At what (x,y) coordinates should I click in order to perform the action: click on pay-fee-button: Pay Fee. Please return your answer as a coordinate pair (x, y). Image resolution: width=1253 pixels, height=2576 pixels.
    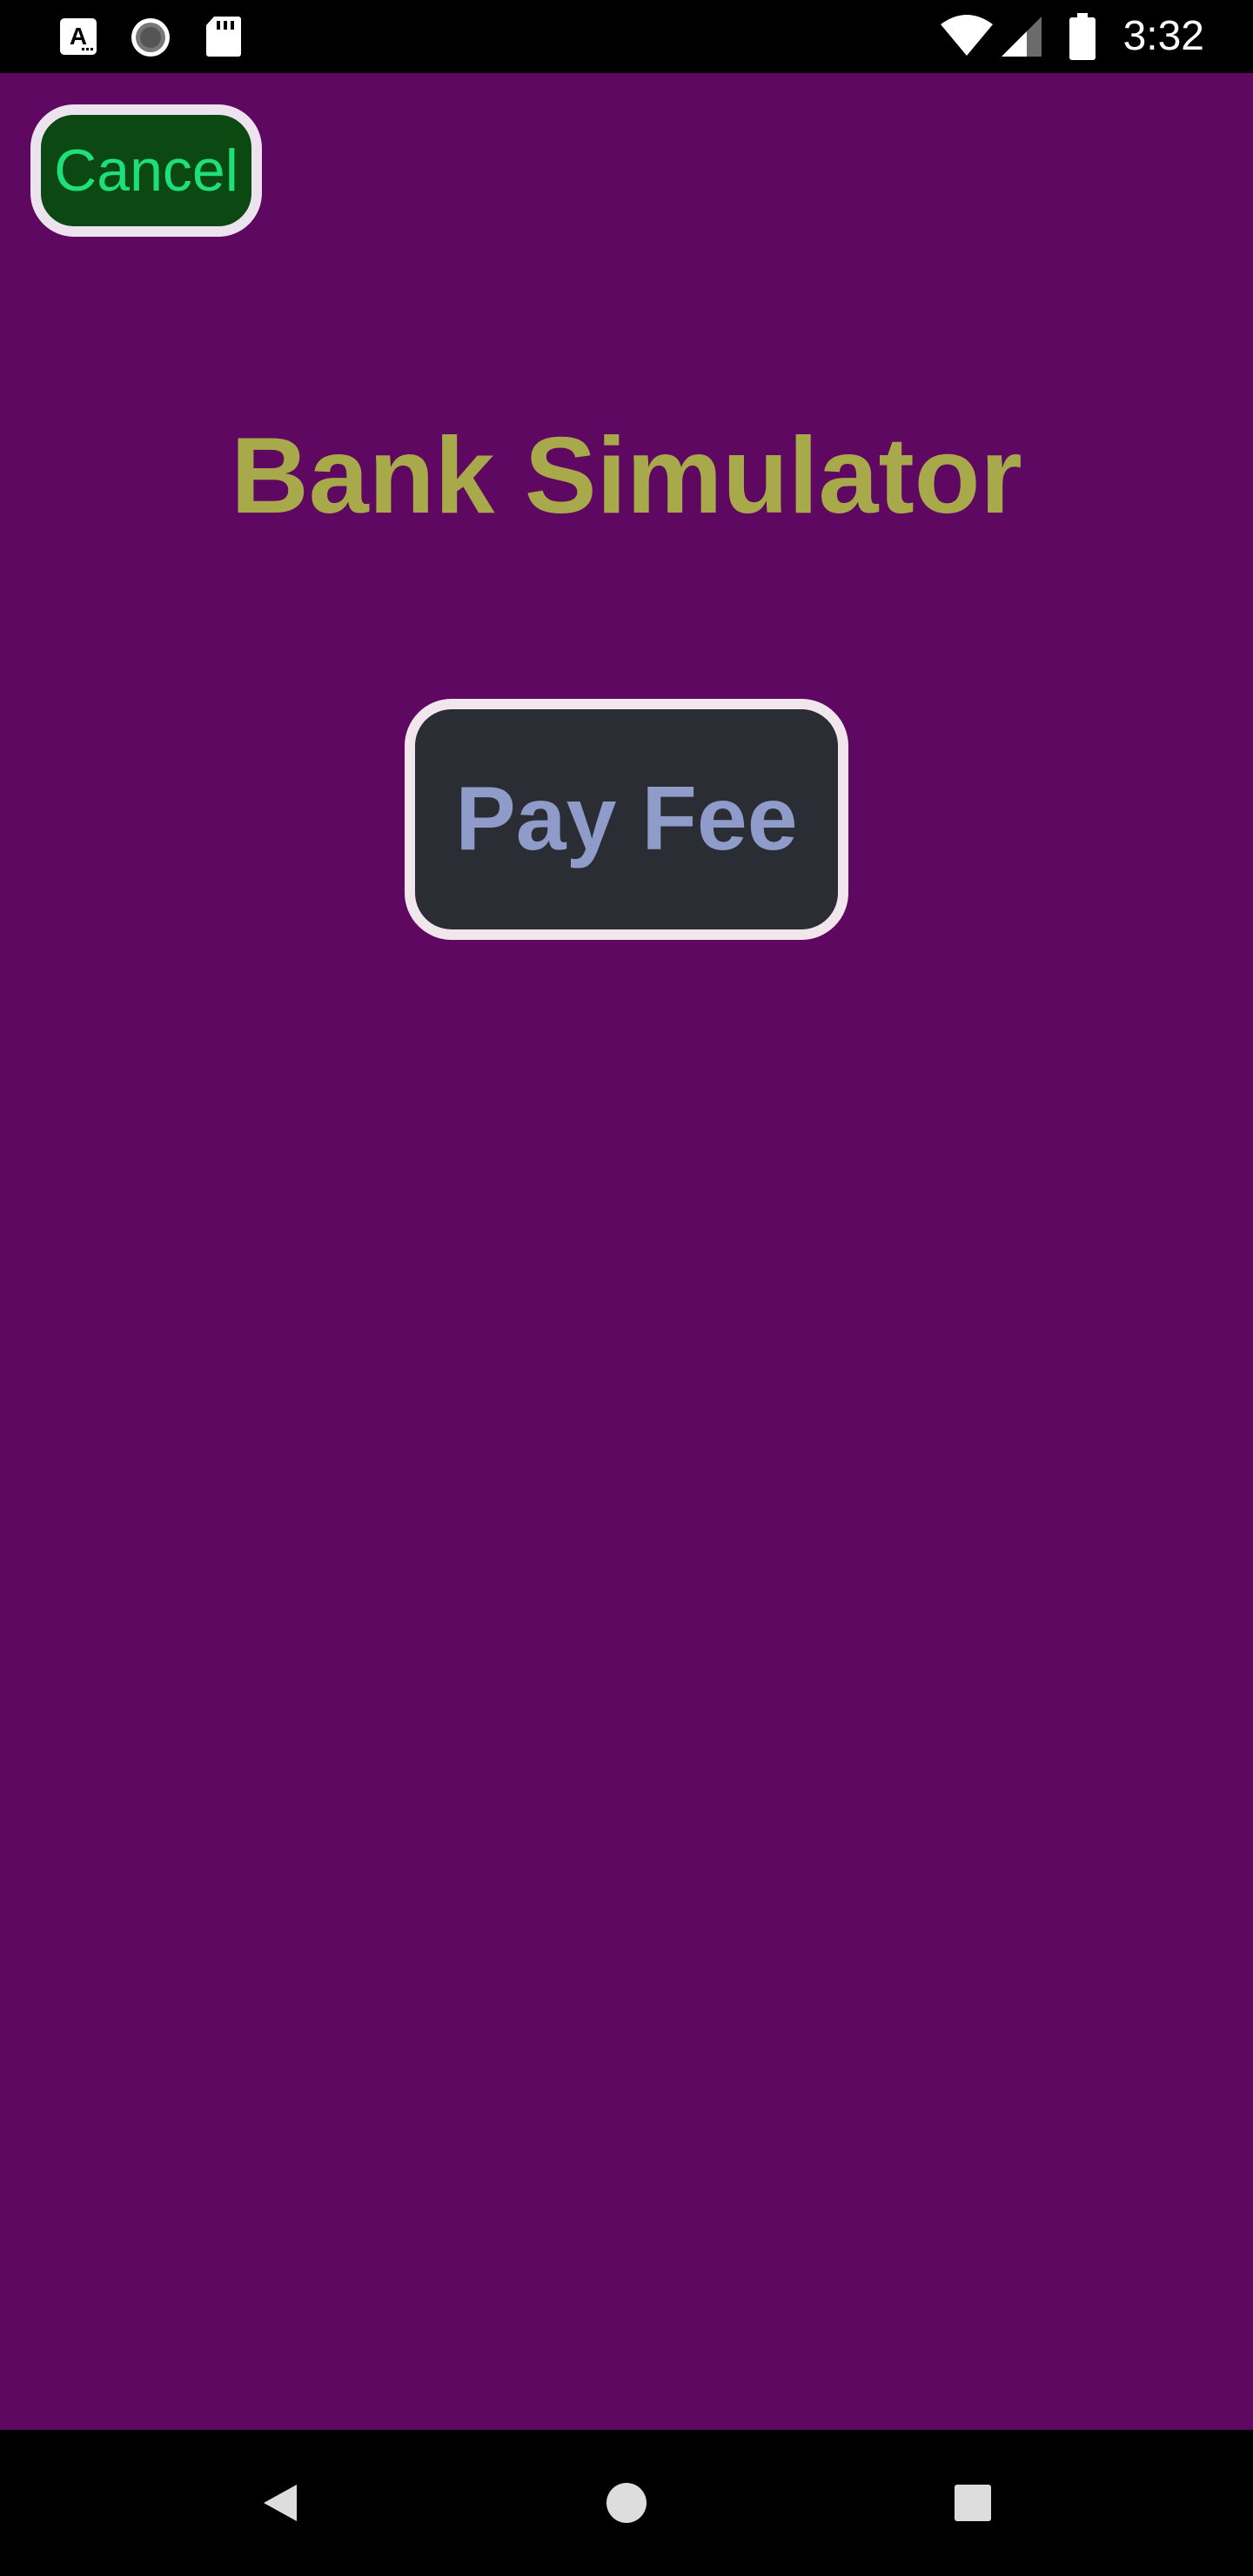
    Looking at the image, I should click on (626, 819).